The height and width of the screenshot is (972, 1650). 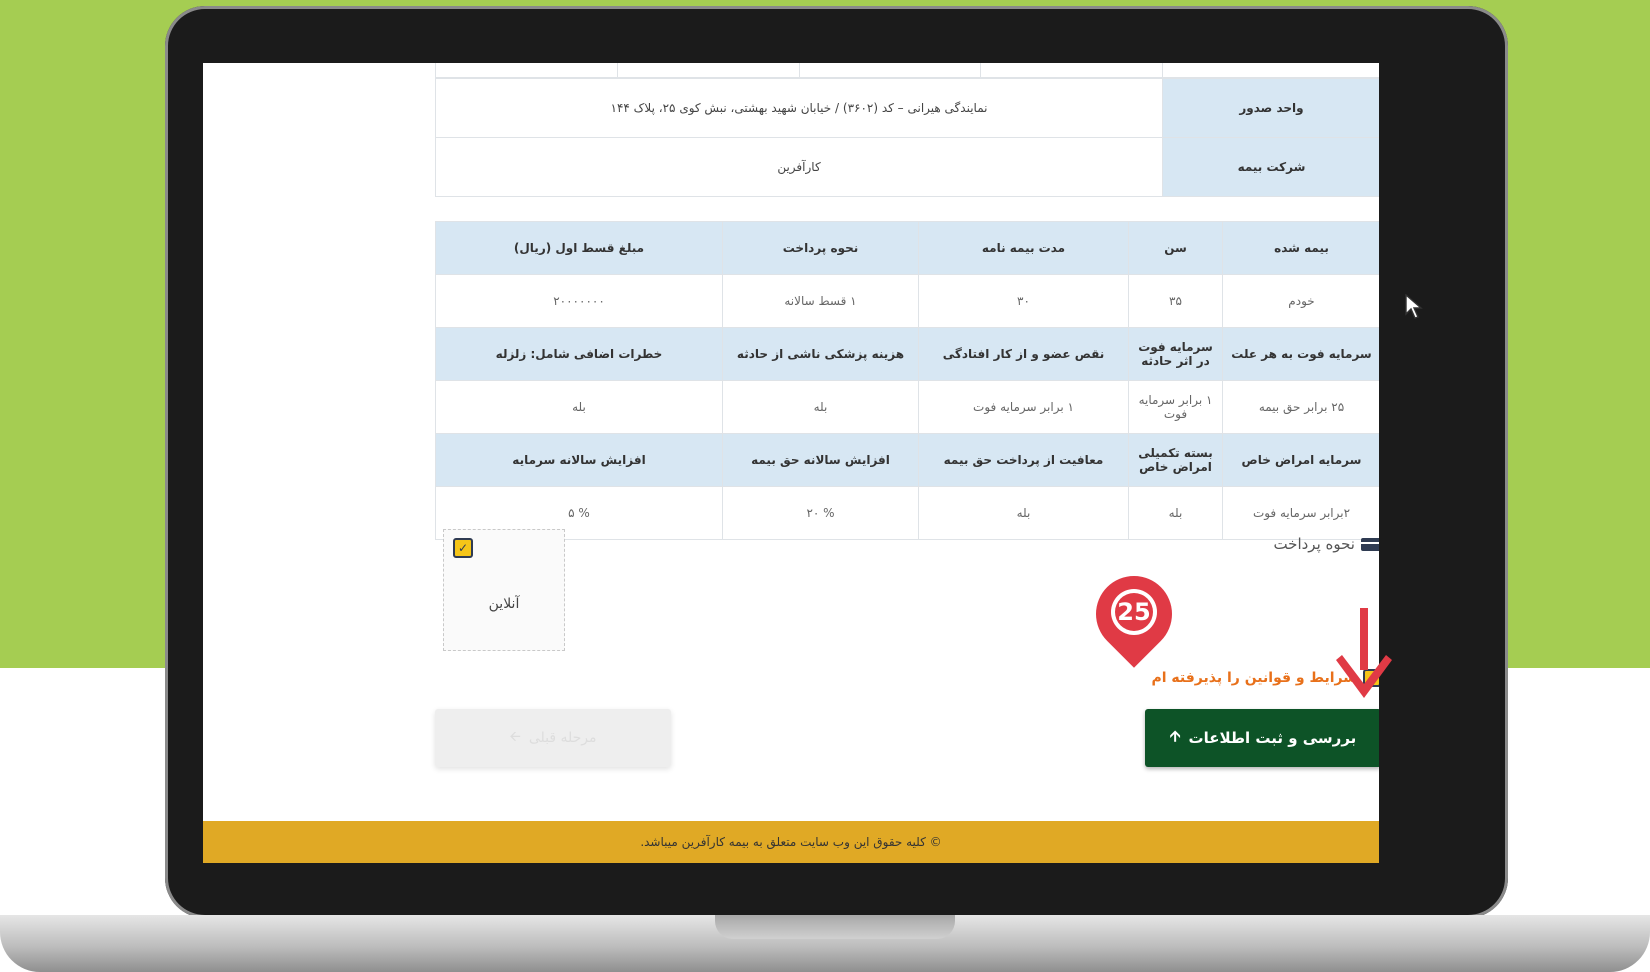 What do you see at coordinates (1175, 460) in the screenshot?
I see `column-header: بسته تکمیلی امراض خاص` at bounding box center [1175, 460].